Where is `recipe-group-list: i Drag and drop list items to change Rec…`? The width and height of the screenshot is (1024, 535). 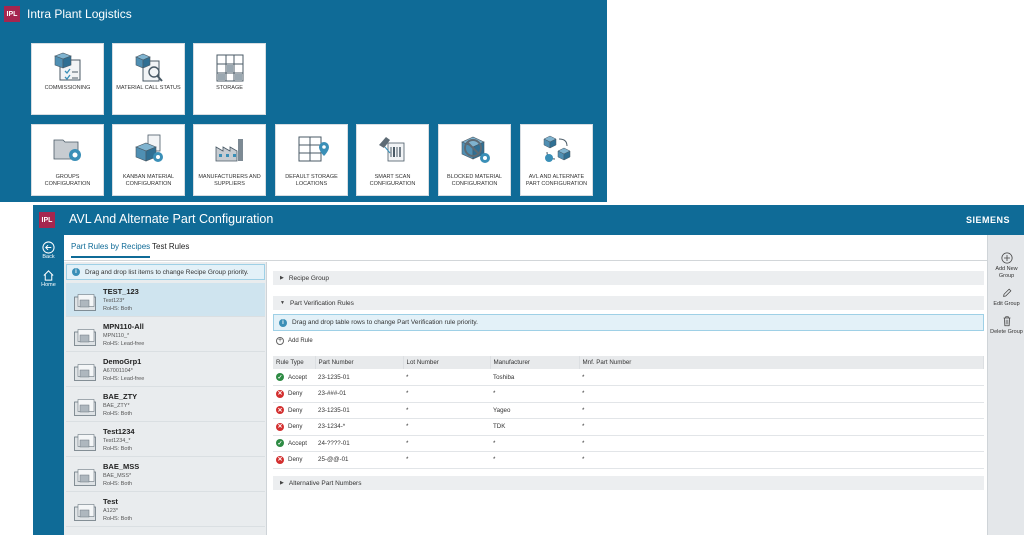 recipe-group-list: i Drag and drop list items to change Rec… is located at coordinates (165, 398).